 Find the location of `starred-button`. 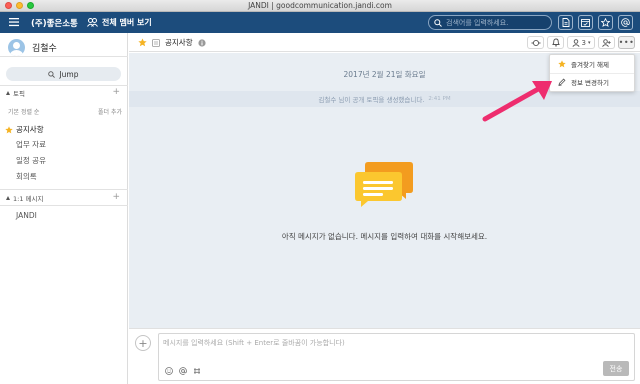

starred-button is located at coordinates (605, 22).